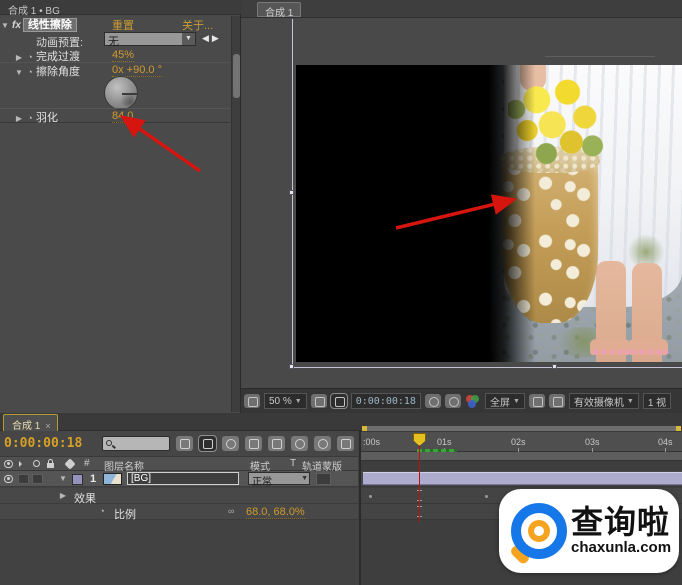  I want to click on next-preset-icon: ▶, so click(217, 38).